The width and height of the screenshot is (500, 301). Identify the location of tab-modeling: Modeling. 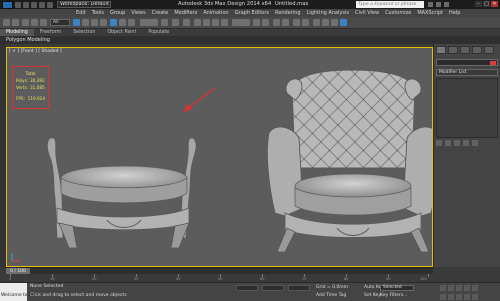
(17, 32).